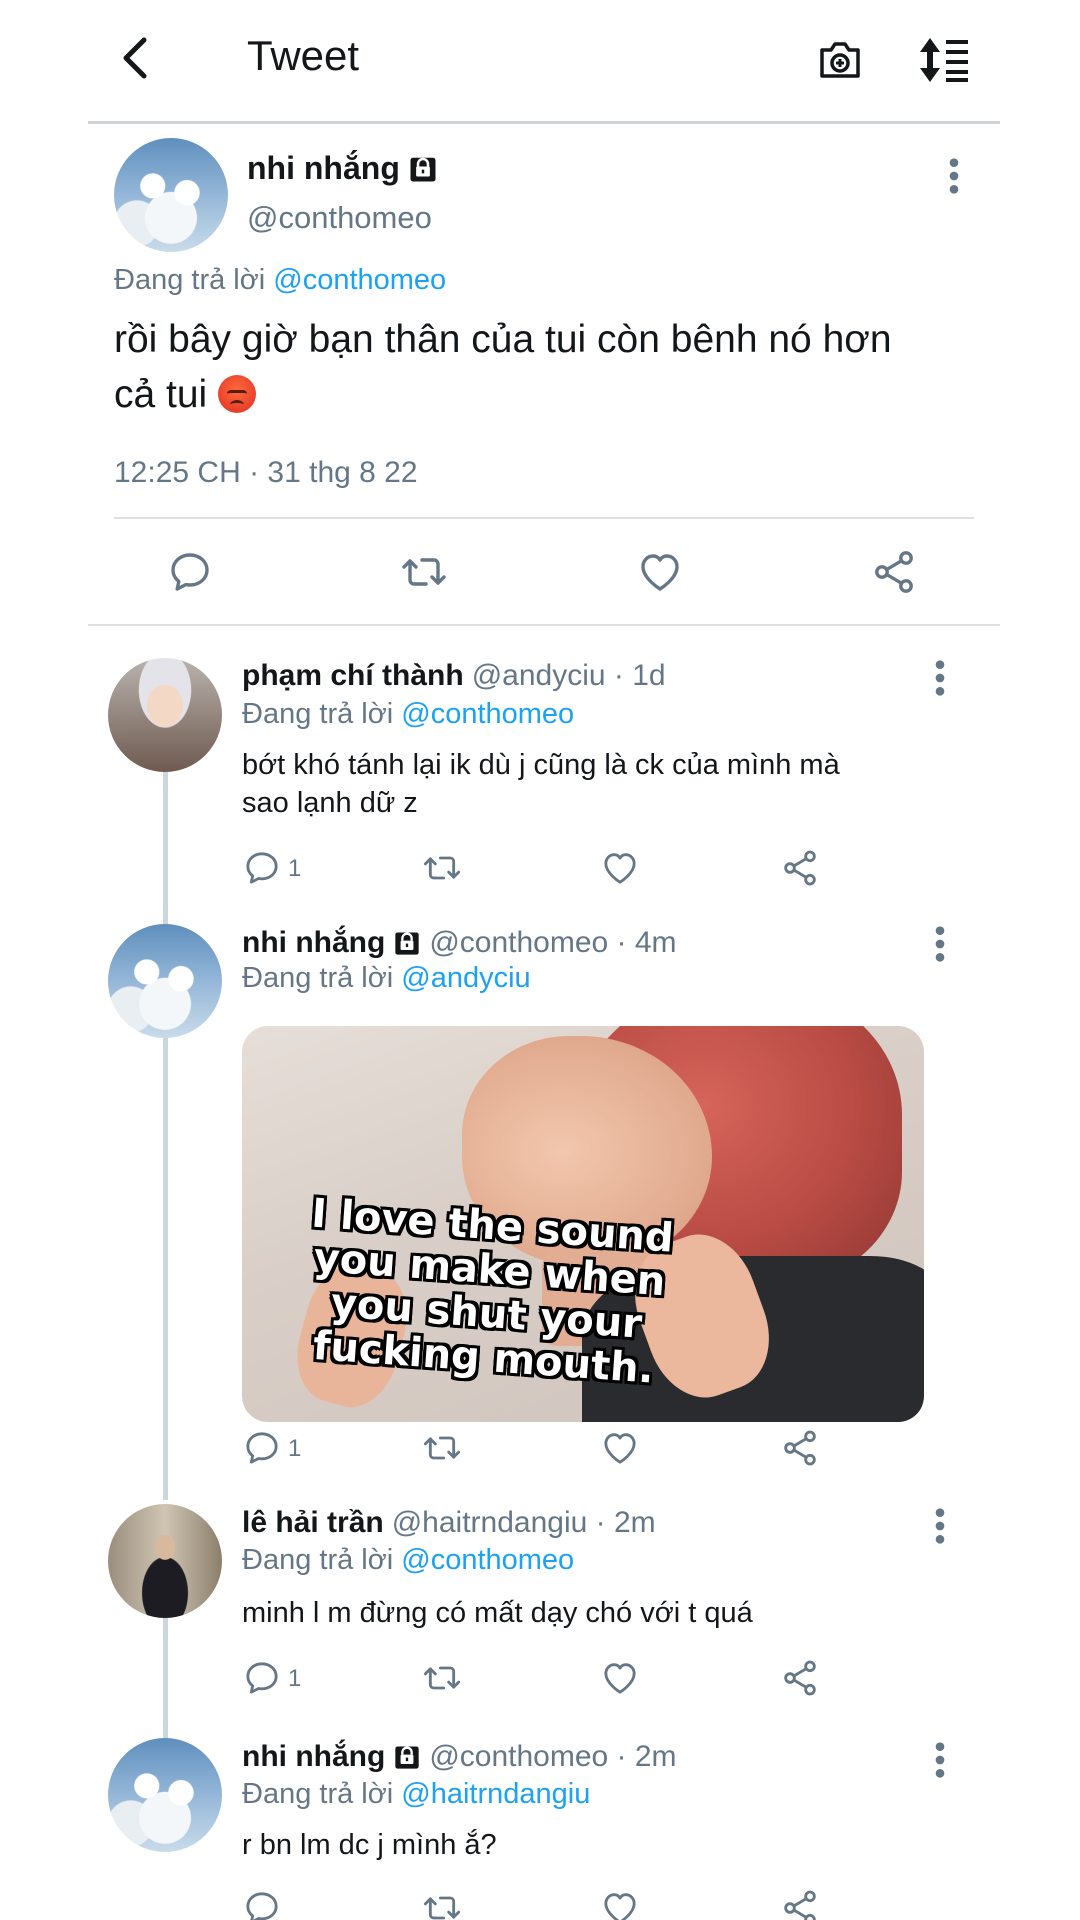 The height and width of the screenshot is (1920, 1080). I want to click on reply-header: lê hải trần @haitrndangiu · 2m, so click(449, 1523).